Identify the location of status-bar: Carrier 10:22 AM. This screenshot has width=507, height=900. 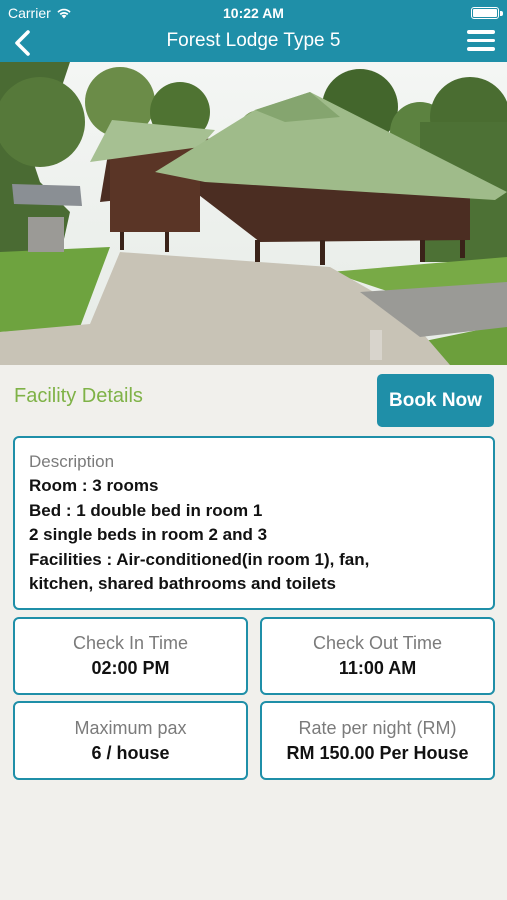
(253, 13).